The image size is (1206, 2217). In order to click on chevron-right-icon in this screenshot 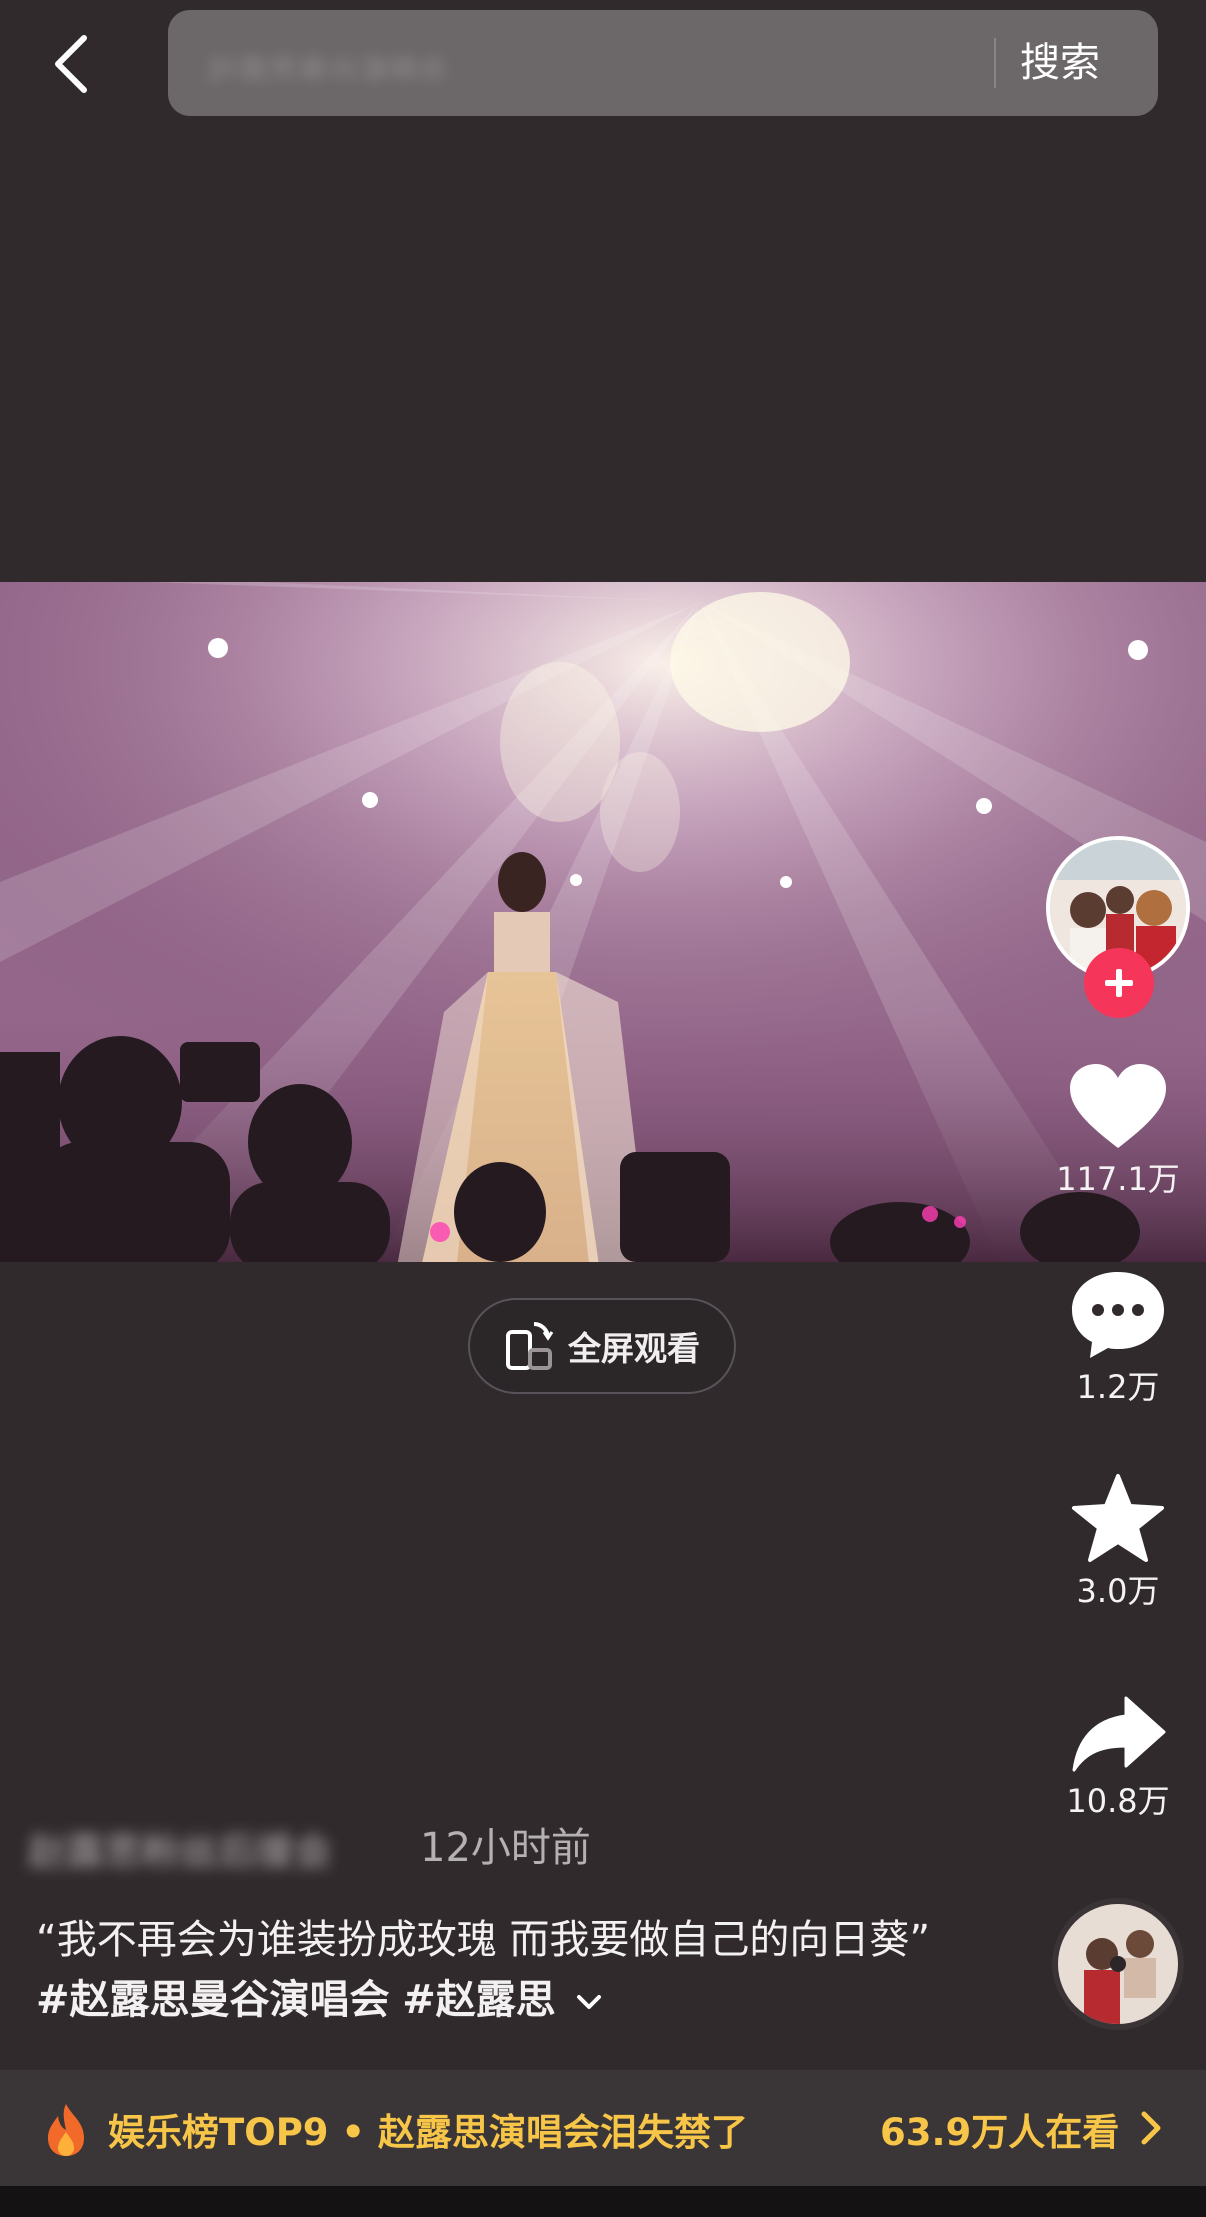, I will do `click(1151, 2128)`.